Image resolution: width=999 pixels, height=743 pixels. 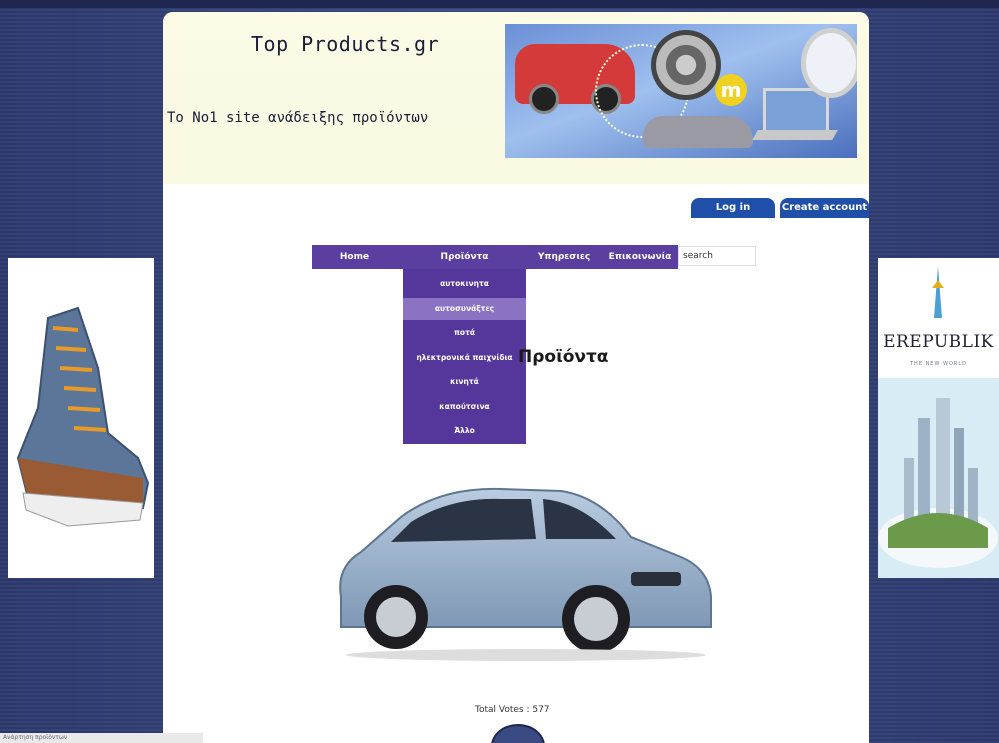 I want to click on boot-image, so click(x=83, y=416).